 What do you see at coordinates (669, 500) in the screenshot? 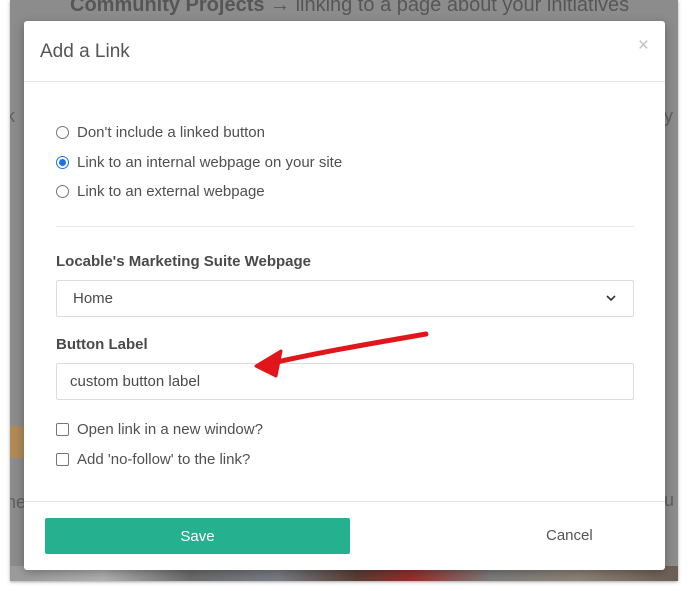
I see `background-text-fragment: u` at bounding box center [669, 500].